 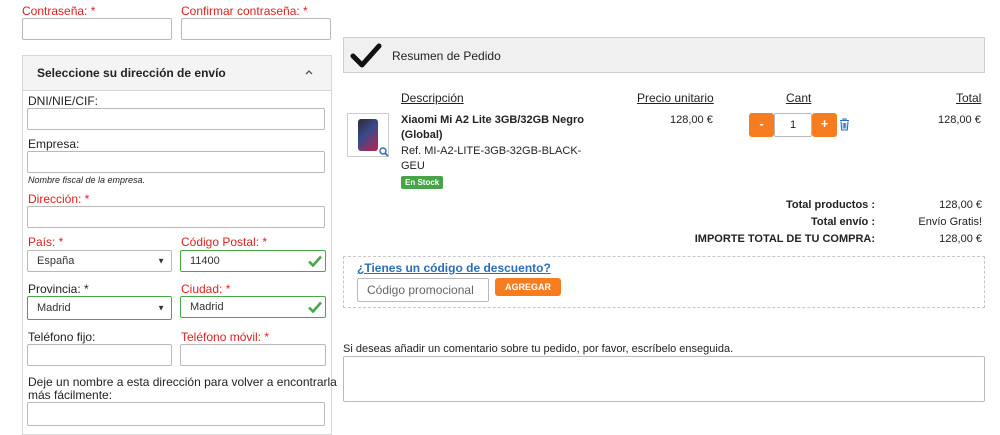 What do you see at coordinates (528, 287) in the screenshot?
I see `apply-discount-button: AGREGAR` at bounding box center [528, 287].